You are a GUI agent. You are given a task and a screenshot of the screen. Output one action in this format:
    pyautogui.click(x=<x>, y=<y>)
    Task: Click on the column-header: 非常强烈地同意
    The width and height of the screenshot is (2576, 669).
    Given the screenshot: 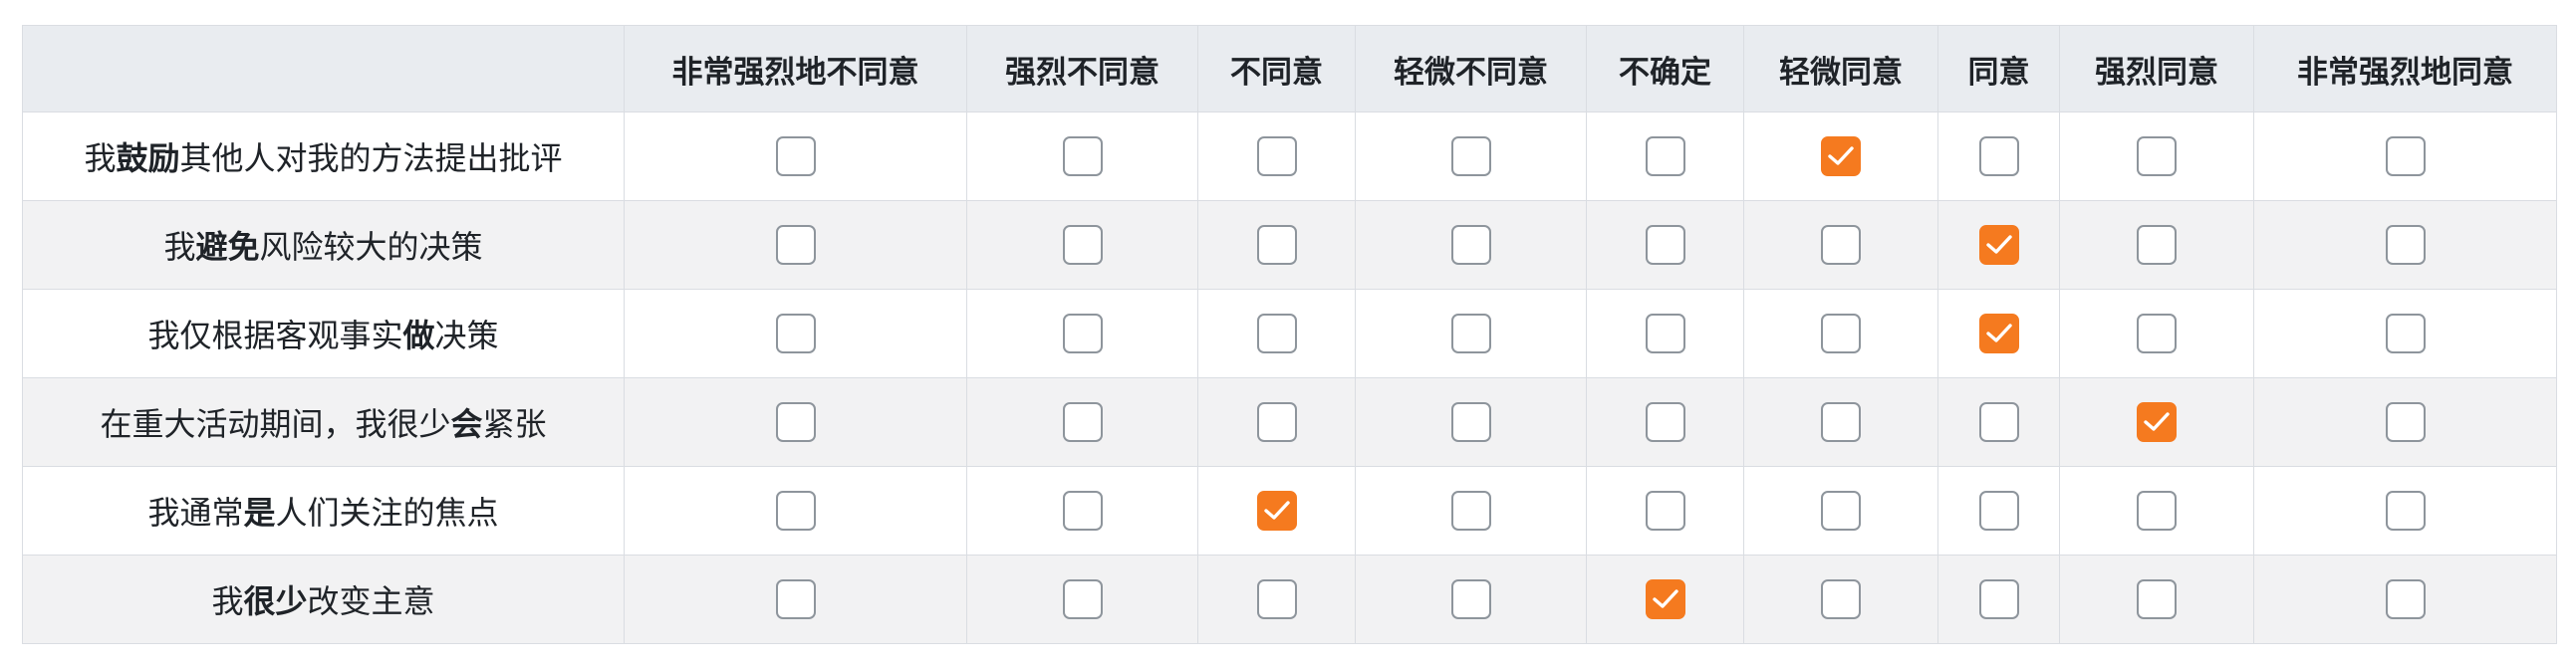 What is the action you would take?
    pyautogui.click(x=2405, y=68)
    